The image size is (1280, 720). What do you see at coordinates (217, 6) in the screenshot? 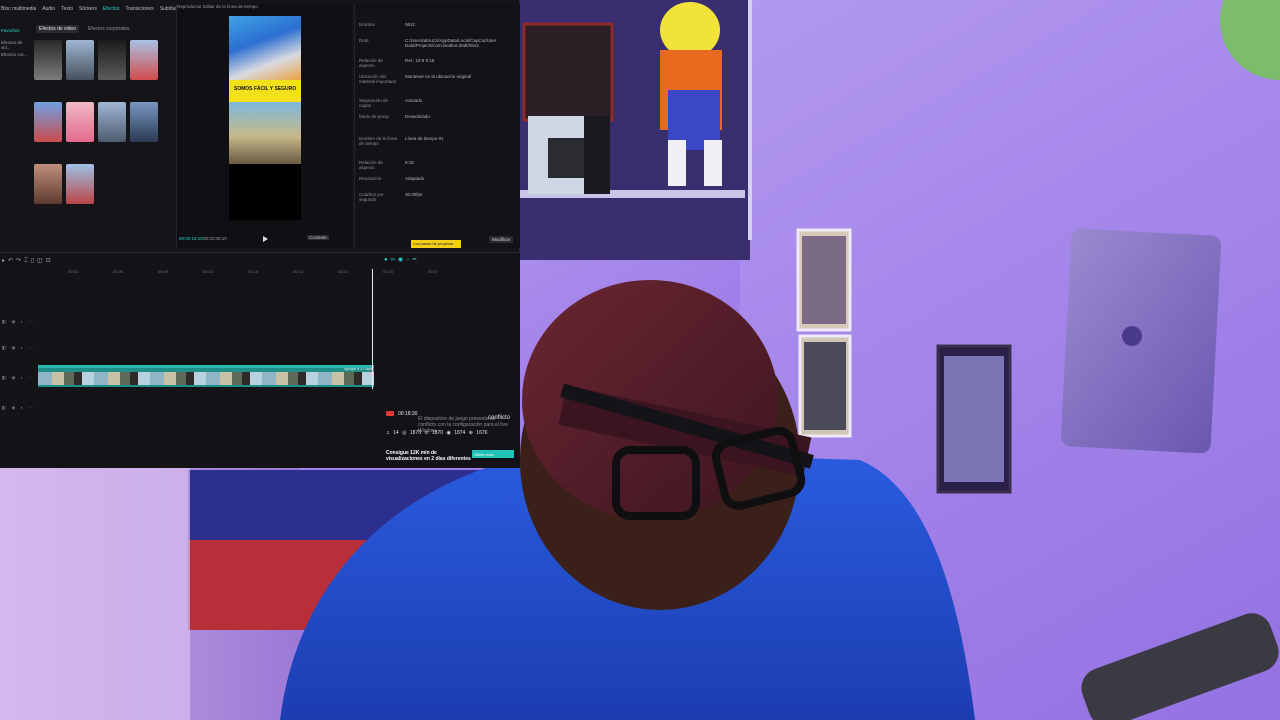
I see `preview-title: Reproductor Editar de la línea de tiempo` at bounding box center [217, 6].